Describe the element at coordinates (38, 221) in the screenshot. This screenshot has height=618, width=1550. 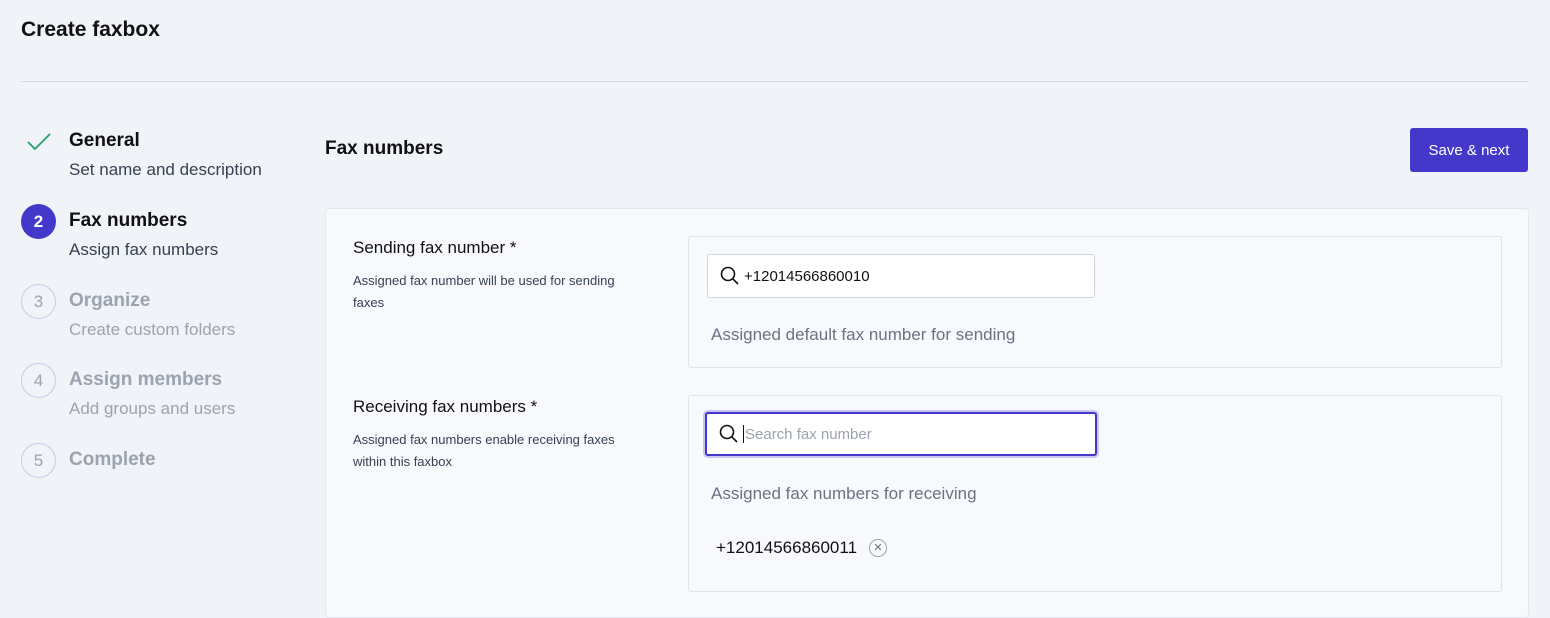
I see `step-number-badge: 2` at that location.